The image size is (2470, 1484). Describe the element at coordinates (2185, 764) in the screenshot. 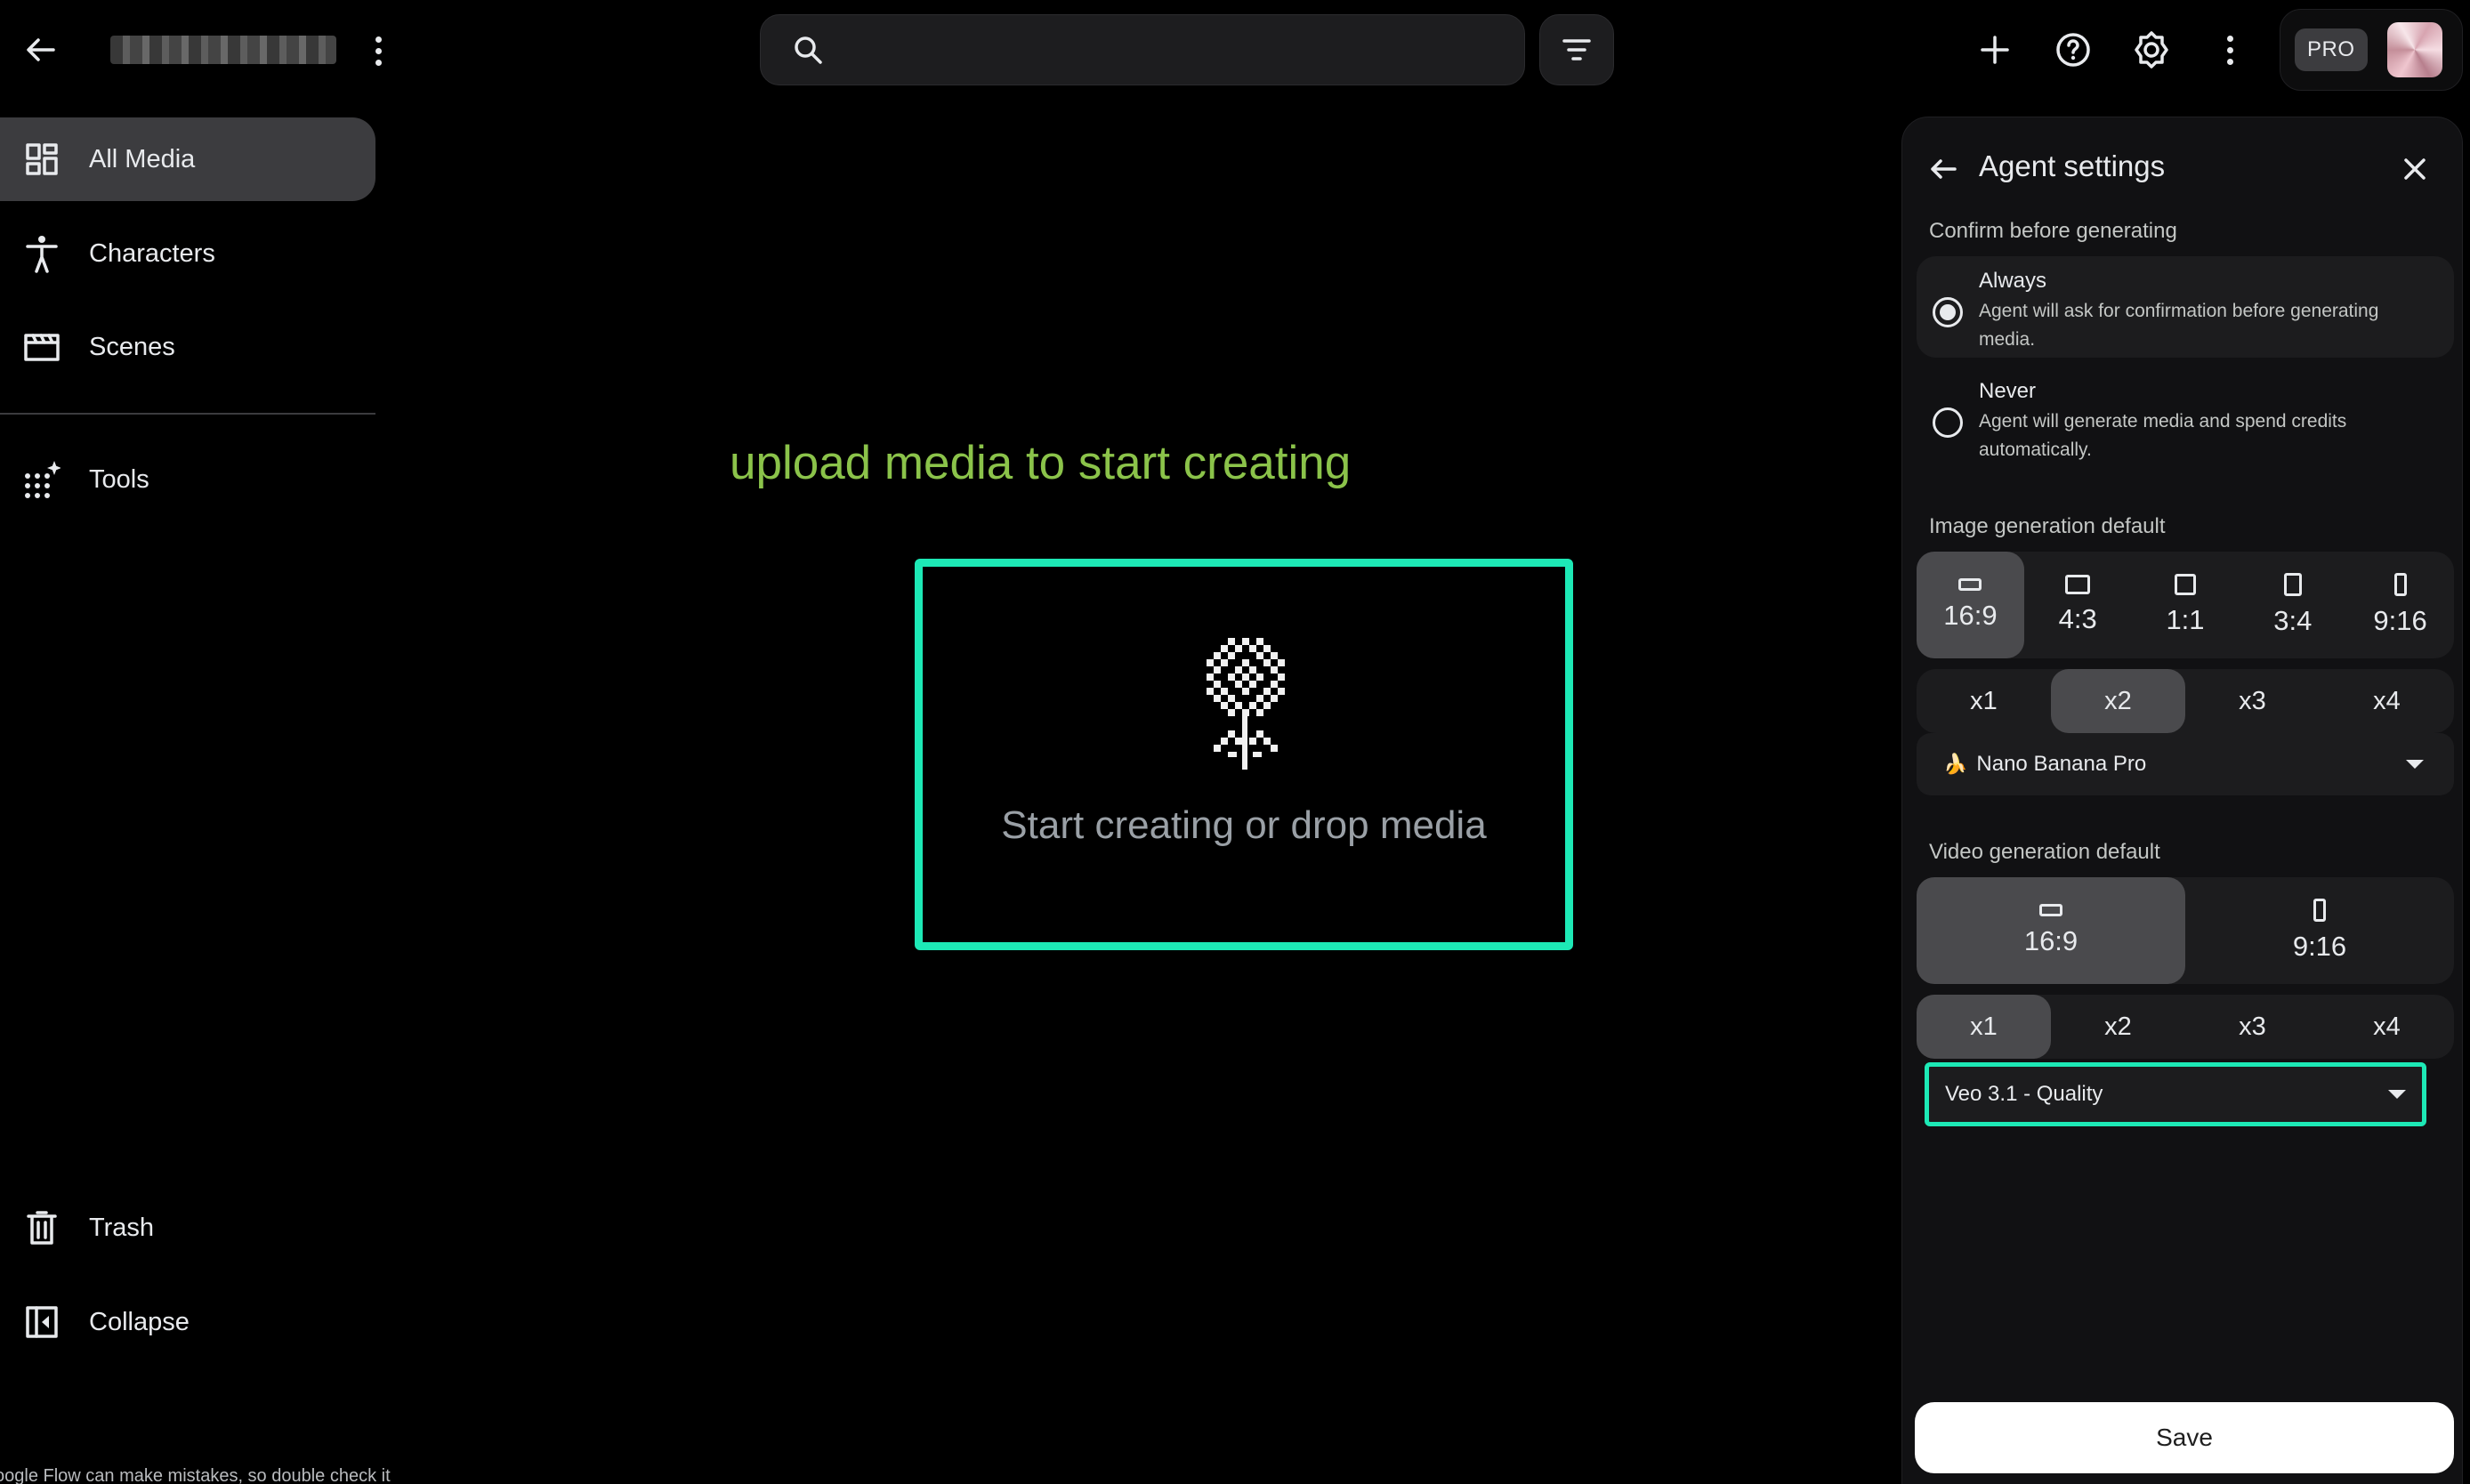

I see `image-model-select: 🍌 Nano Banana Pro` at that location.